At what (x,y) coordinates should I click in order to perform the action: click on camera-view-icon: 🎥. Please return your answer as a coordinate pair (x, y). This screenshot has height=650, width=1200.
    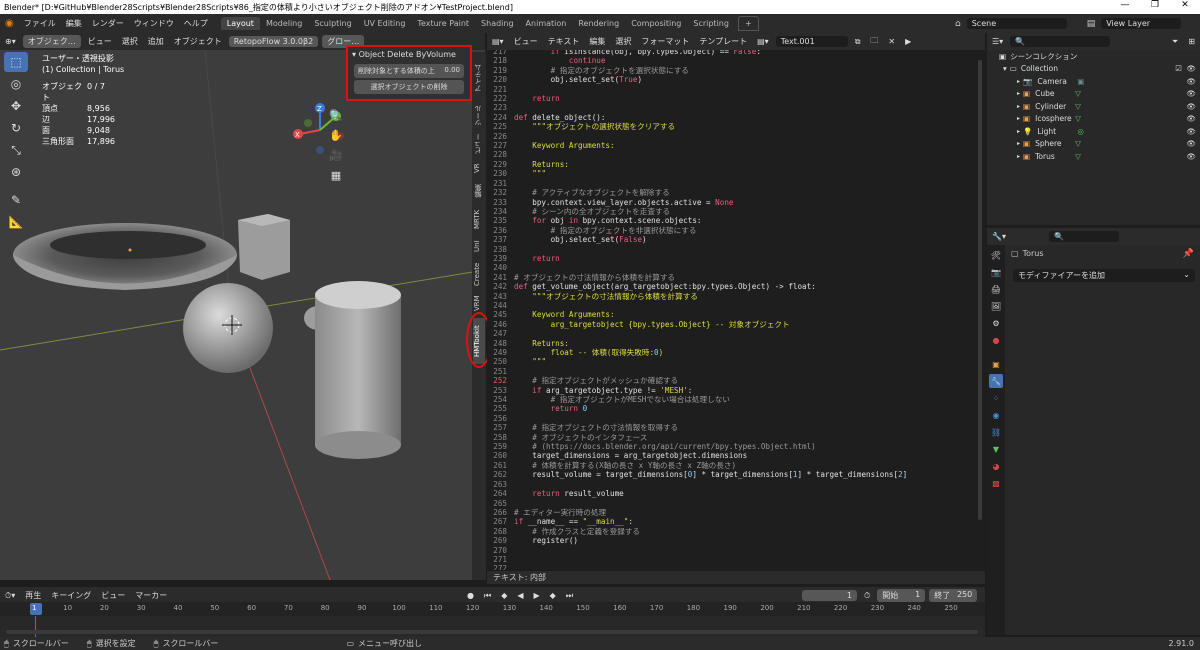
    Looking at the image, I should click on (336, 155).